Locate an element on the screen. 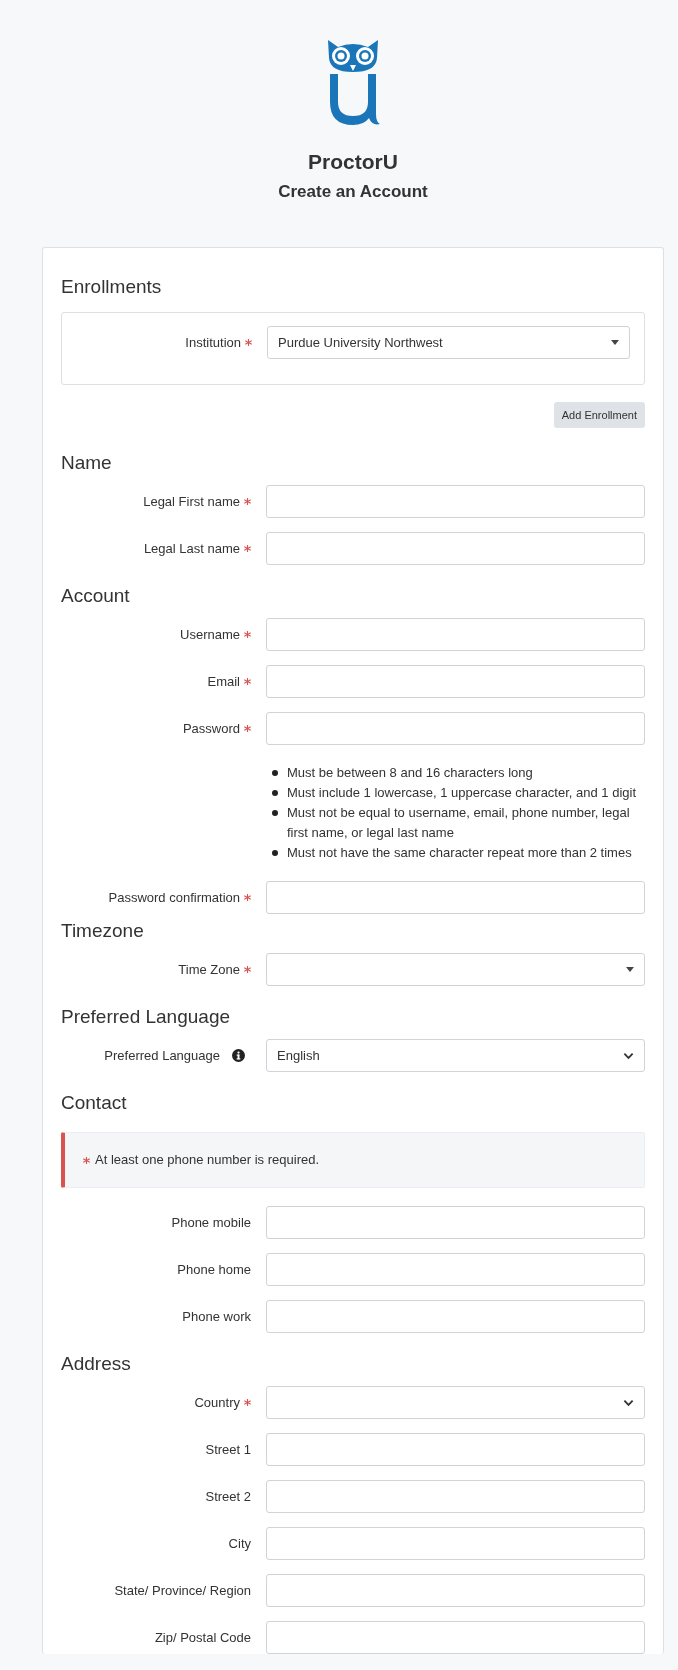  field-label: Preferred Language is located at coordinates (162, 1055).